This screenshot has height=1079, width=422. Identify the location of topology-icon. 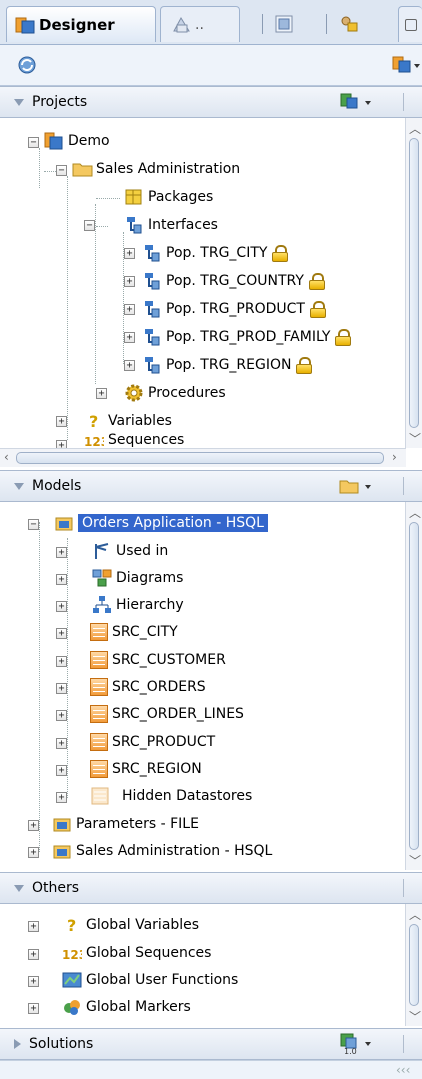
(284, 24).